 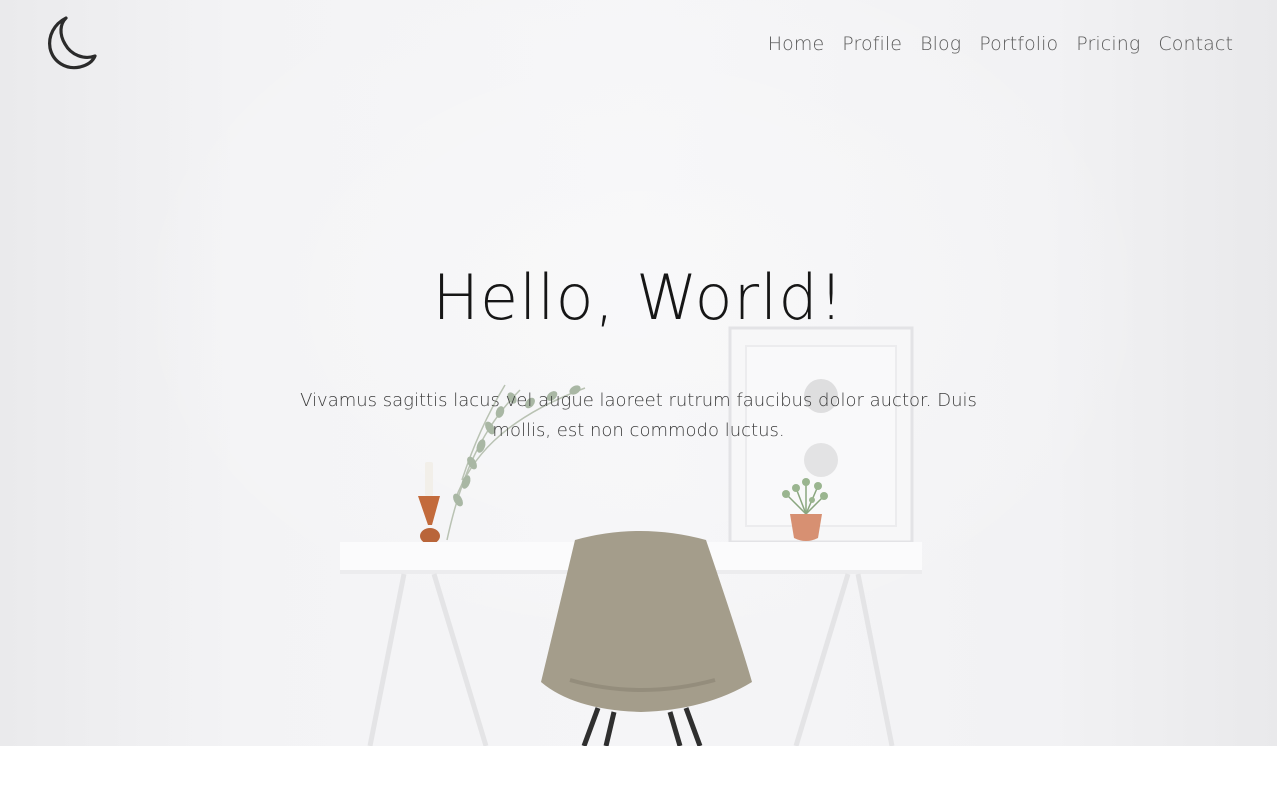 What do you see at coordinates (429, 503) in the screenshot?
I see `vase` at bounding box center [429, 503].